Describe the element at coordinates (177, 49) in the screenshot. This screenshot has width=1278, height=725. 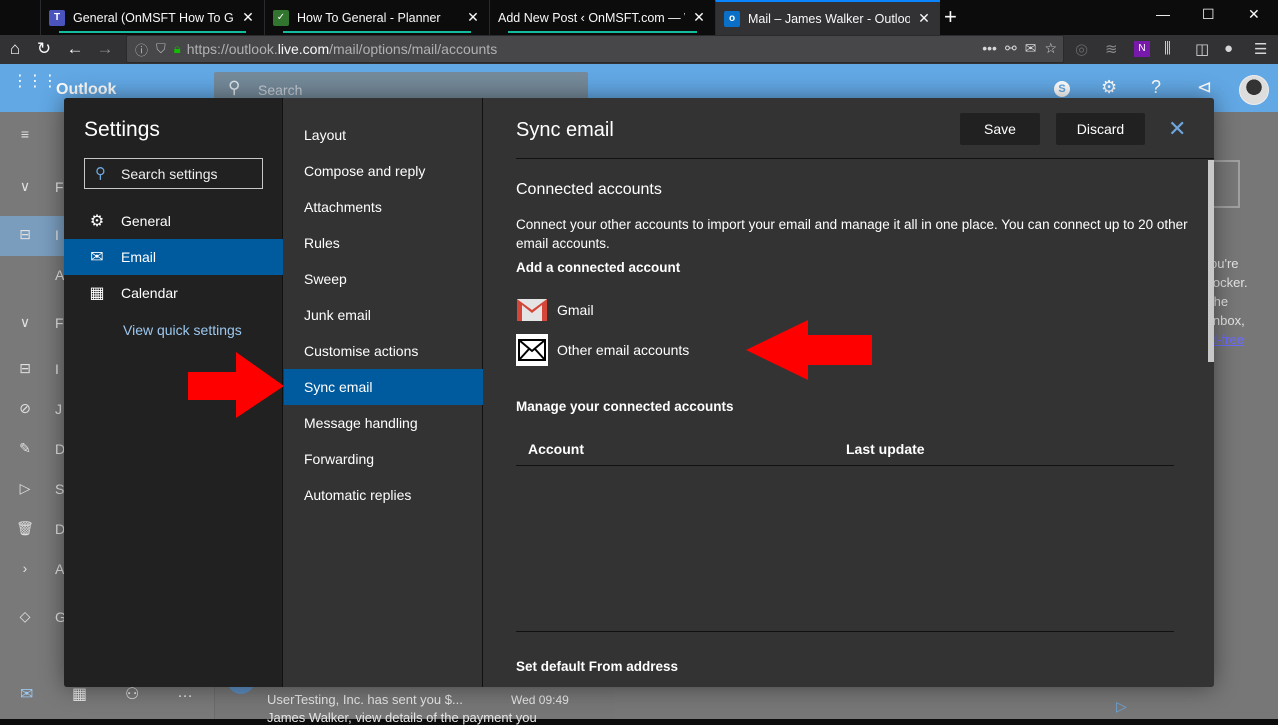
I see `lock-icon: 🔒︎` at that location.